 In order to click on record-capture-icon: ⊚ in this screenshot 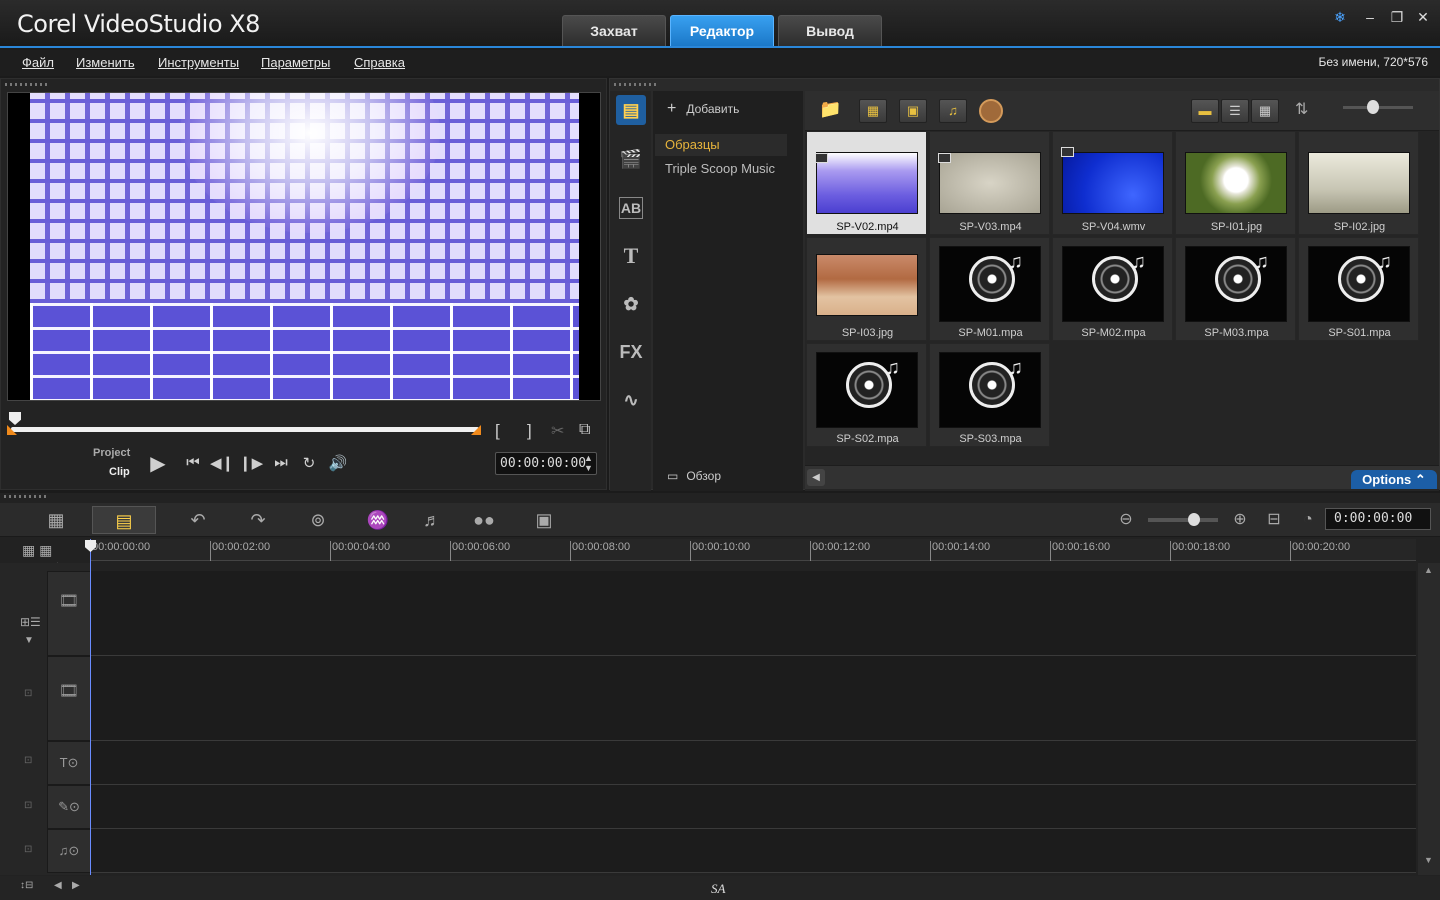, I will do `click(318, 520)`.